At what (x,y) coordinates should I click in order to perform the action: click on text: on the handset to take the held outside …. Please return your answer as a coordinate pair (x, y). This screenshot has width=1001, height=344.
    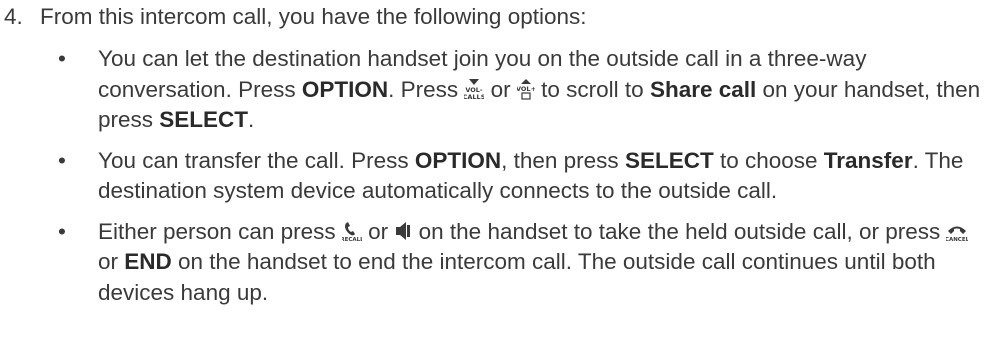
    Looking at the image, I should click on (679, 231).